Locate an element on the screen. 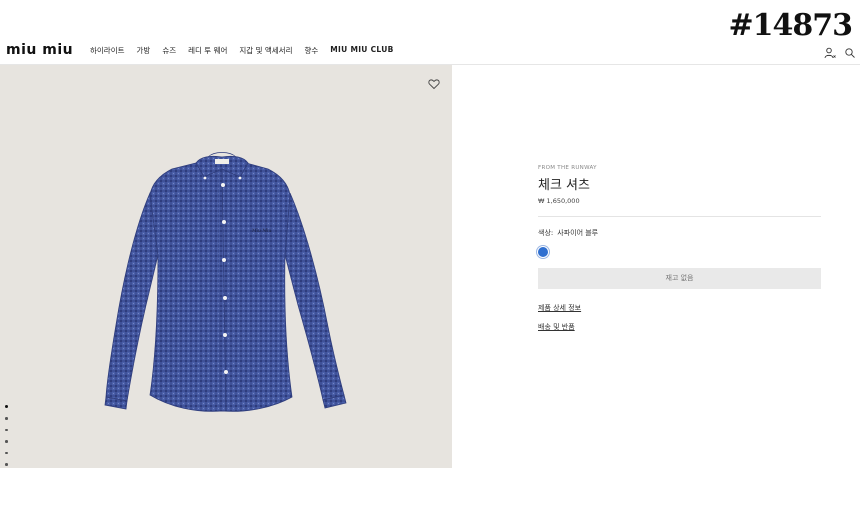 The width and height of the screenshot is (860, 530). search-icon is located at coordinates (850, 51).